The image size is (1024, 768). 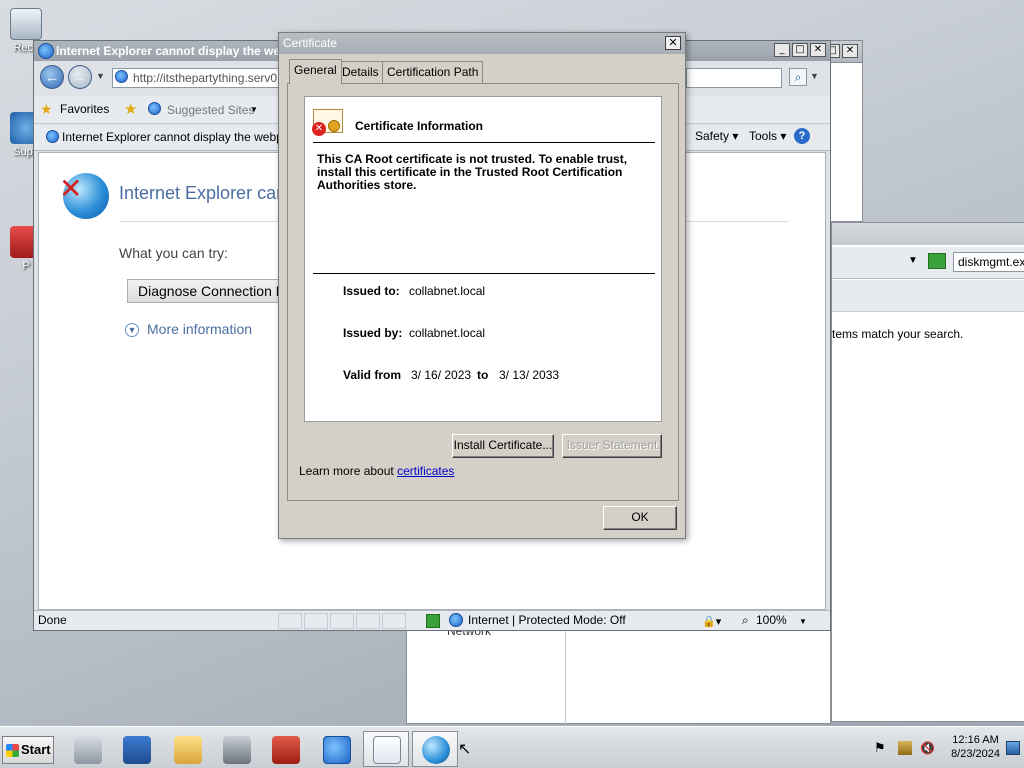 I want to click on tools-menu: Tools ▾, so click(x=767, y=136).